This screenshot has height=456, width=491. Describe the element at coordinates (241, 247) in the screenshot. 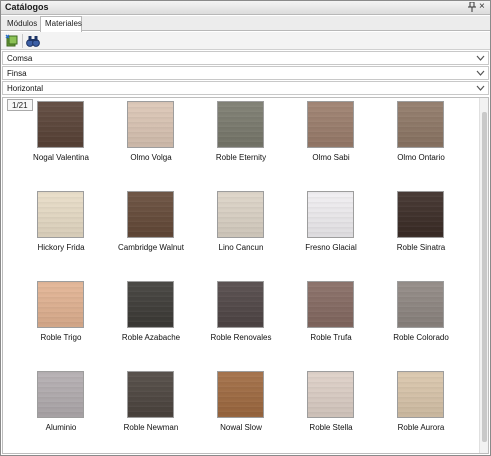

I see `material-label: Lino Cancun` at that location.